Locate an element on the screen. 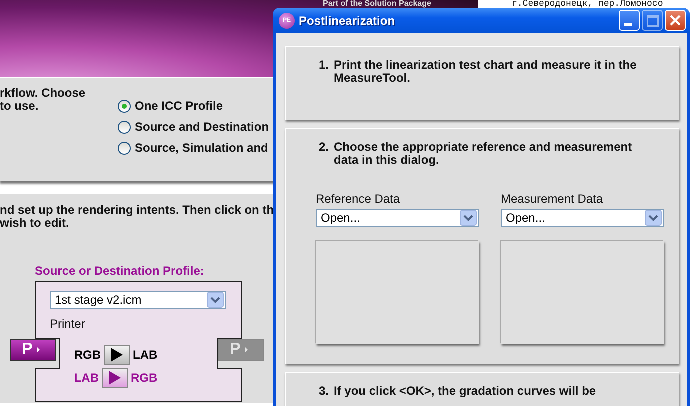 The height and width of the screenshot is (406, 690). field-label: Measurement Data is located at coordinates (552, 199).